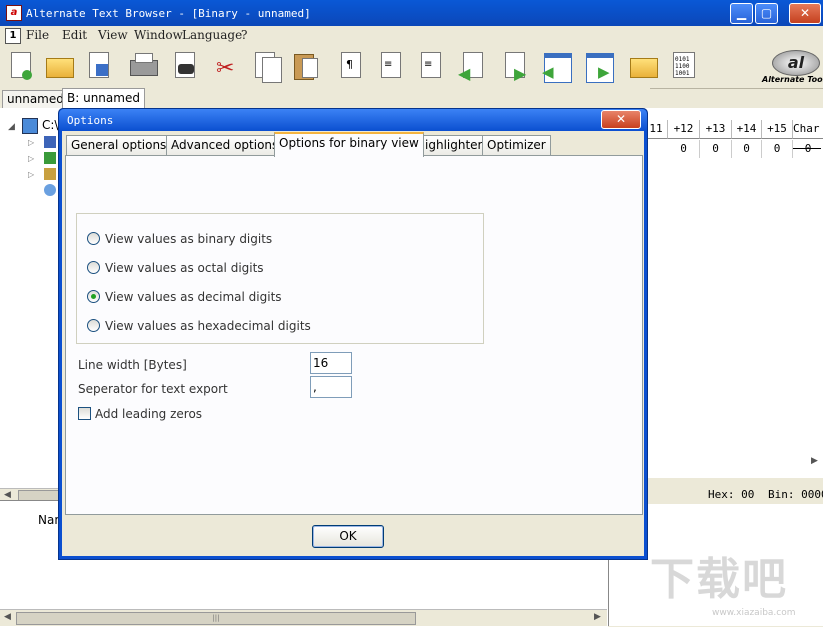  What do you see at coordinates (348, 536) in the screenshot?
I see `ok-button: OK` at bounding box center [348, 536].